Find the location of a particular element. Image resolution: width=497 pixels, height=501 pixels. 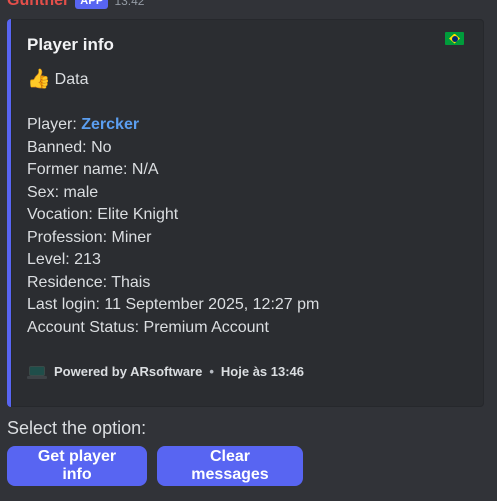

field-banned: Banned: No is located at coordinates (173, 148).